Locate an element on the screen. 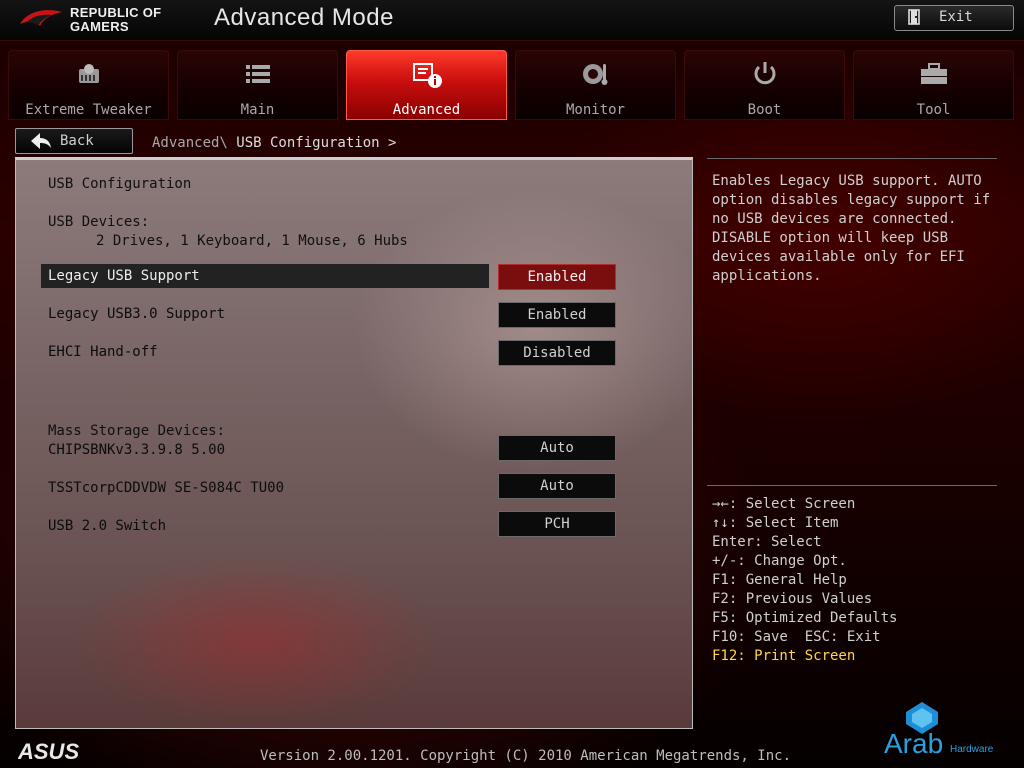 This screenshot has width=1024, height=768. option-button-usb2-switch: PCH is located at coordinates (557, 524).